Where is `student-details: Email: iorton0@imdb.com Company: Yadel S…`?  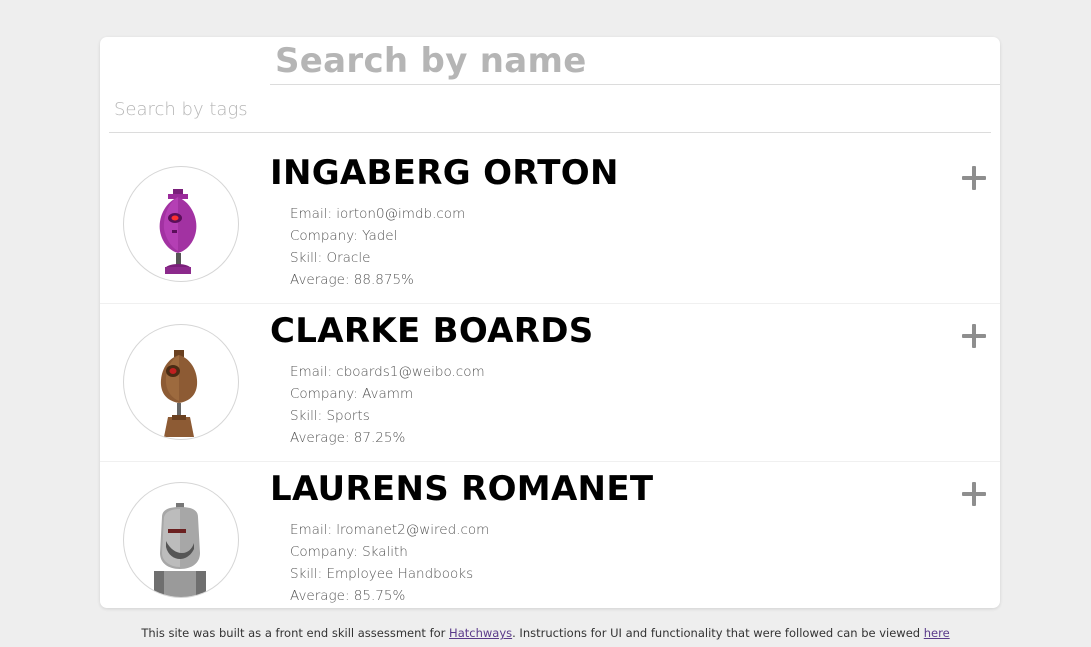
student-details: Email: iorton0@imdb.com Company: Yadel S… is located at coordinates (377, 247).